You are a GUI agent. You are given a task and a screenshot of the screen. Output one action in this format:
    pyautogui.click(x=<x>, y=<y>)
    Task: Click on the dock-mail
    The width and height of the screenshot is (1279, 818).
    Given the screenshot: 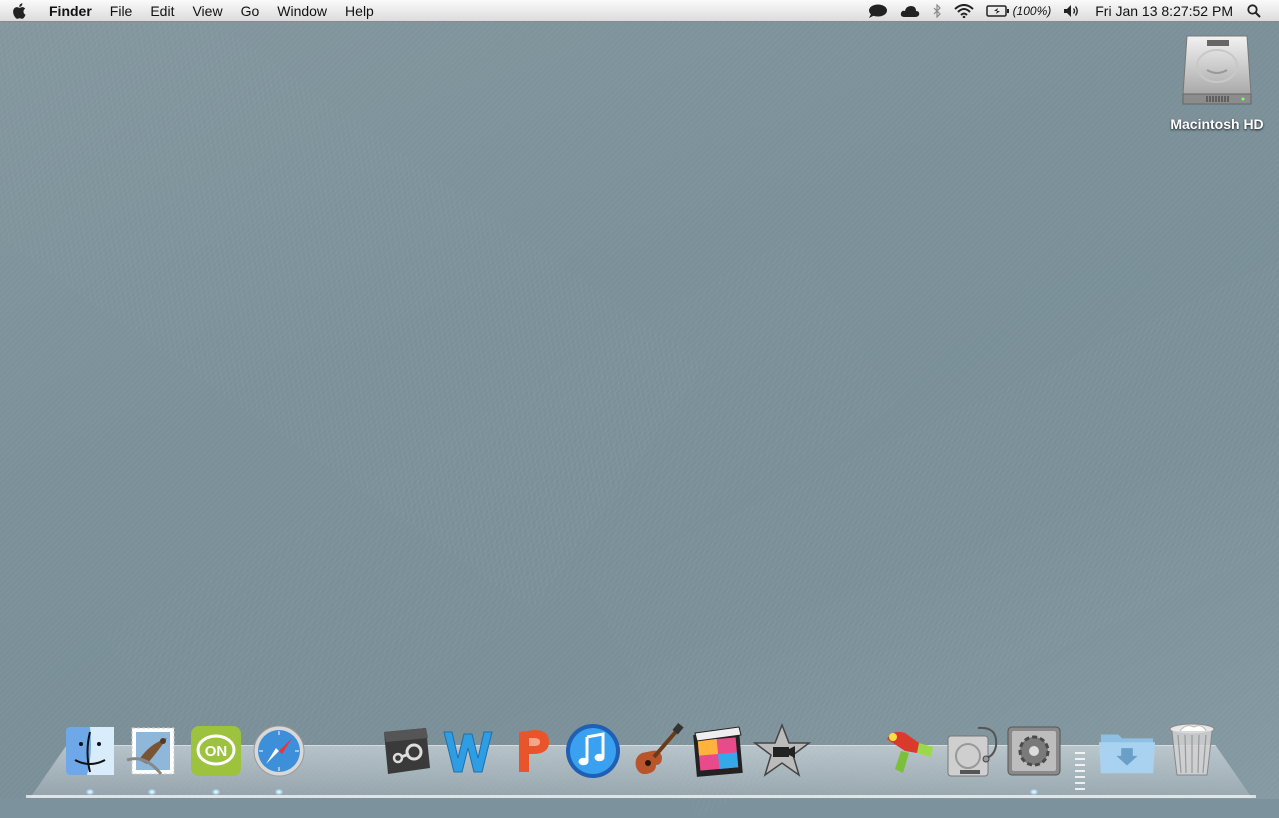 What is the action you would take?
    pyautogui.click(x=152, y=751)
    